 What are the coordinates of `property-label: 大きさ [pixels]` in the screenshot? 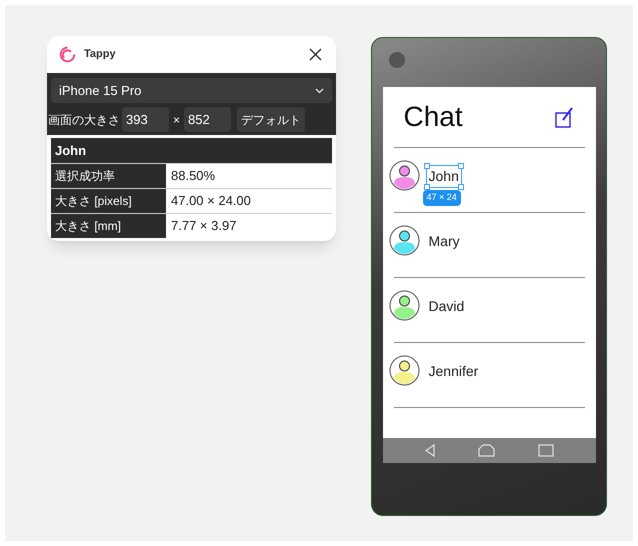 It's located at (108, 201).